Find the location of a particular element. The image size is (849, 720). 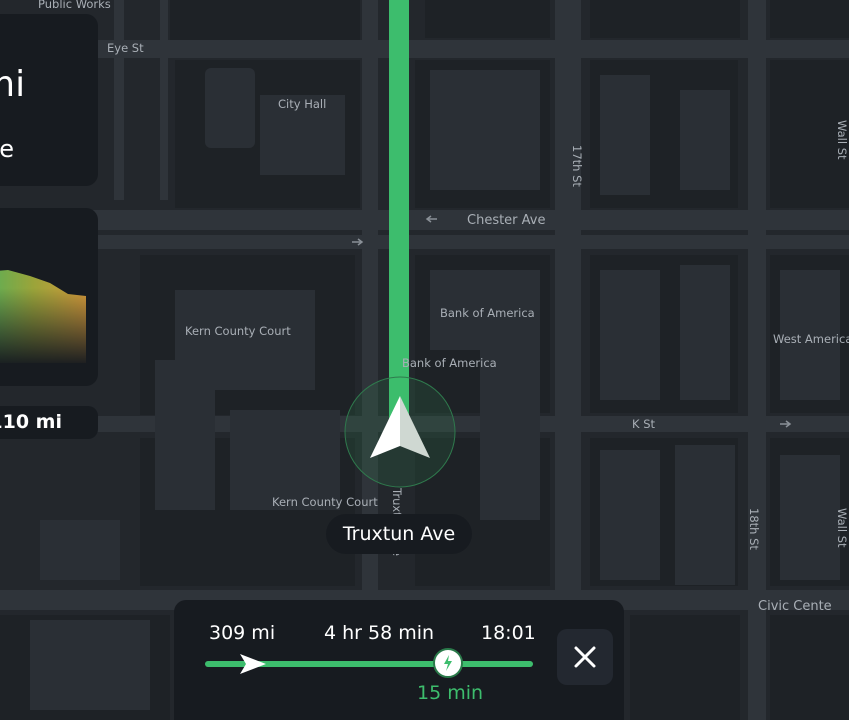

close-navigation-button is located at coordinates (585, 657).